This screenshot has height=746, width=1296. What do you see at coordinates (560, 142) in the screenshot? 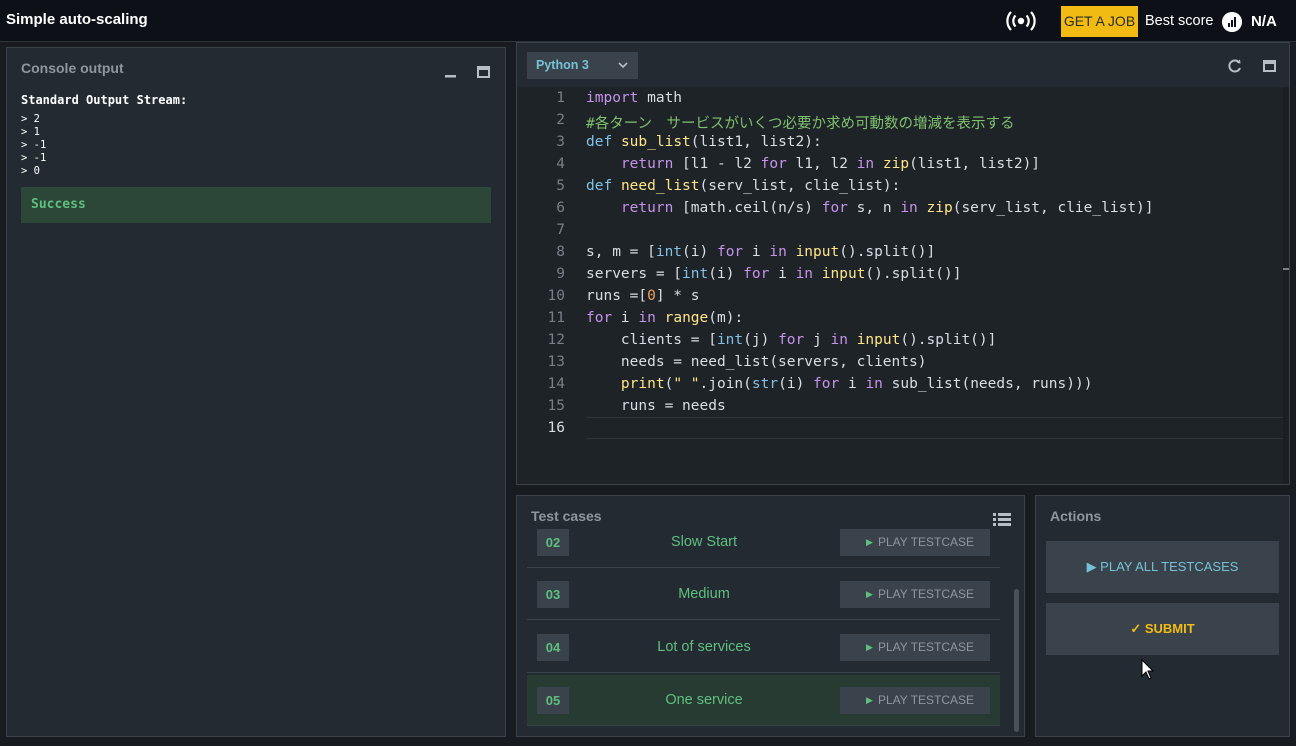
I see `line-number: 3` at bounding box center [560, 142].